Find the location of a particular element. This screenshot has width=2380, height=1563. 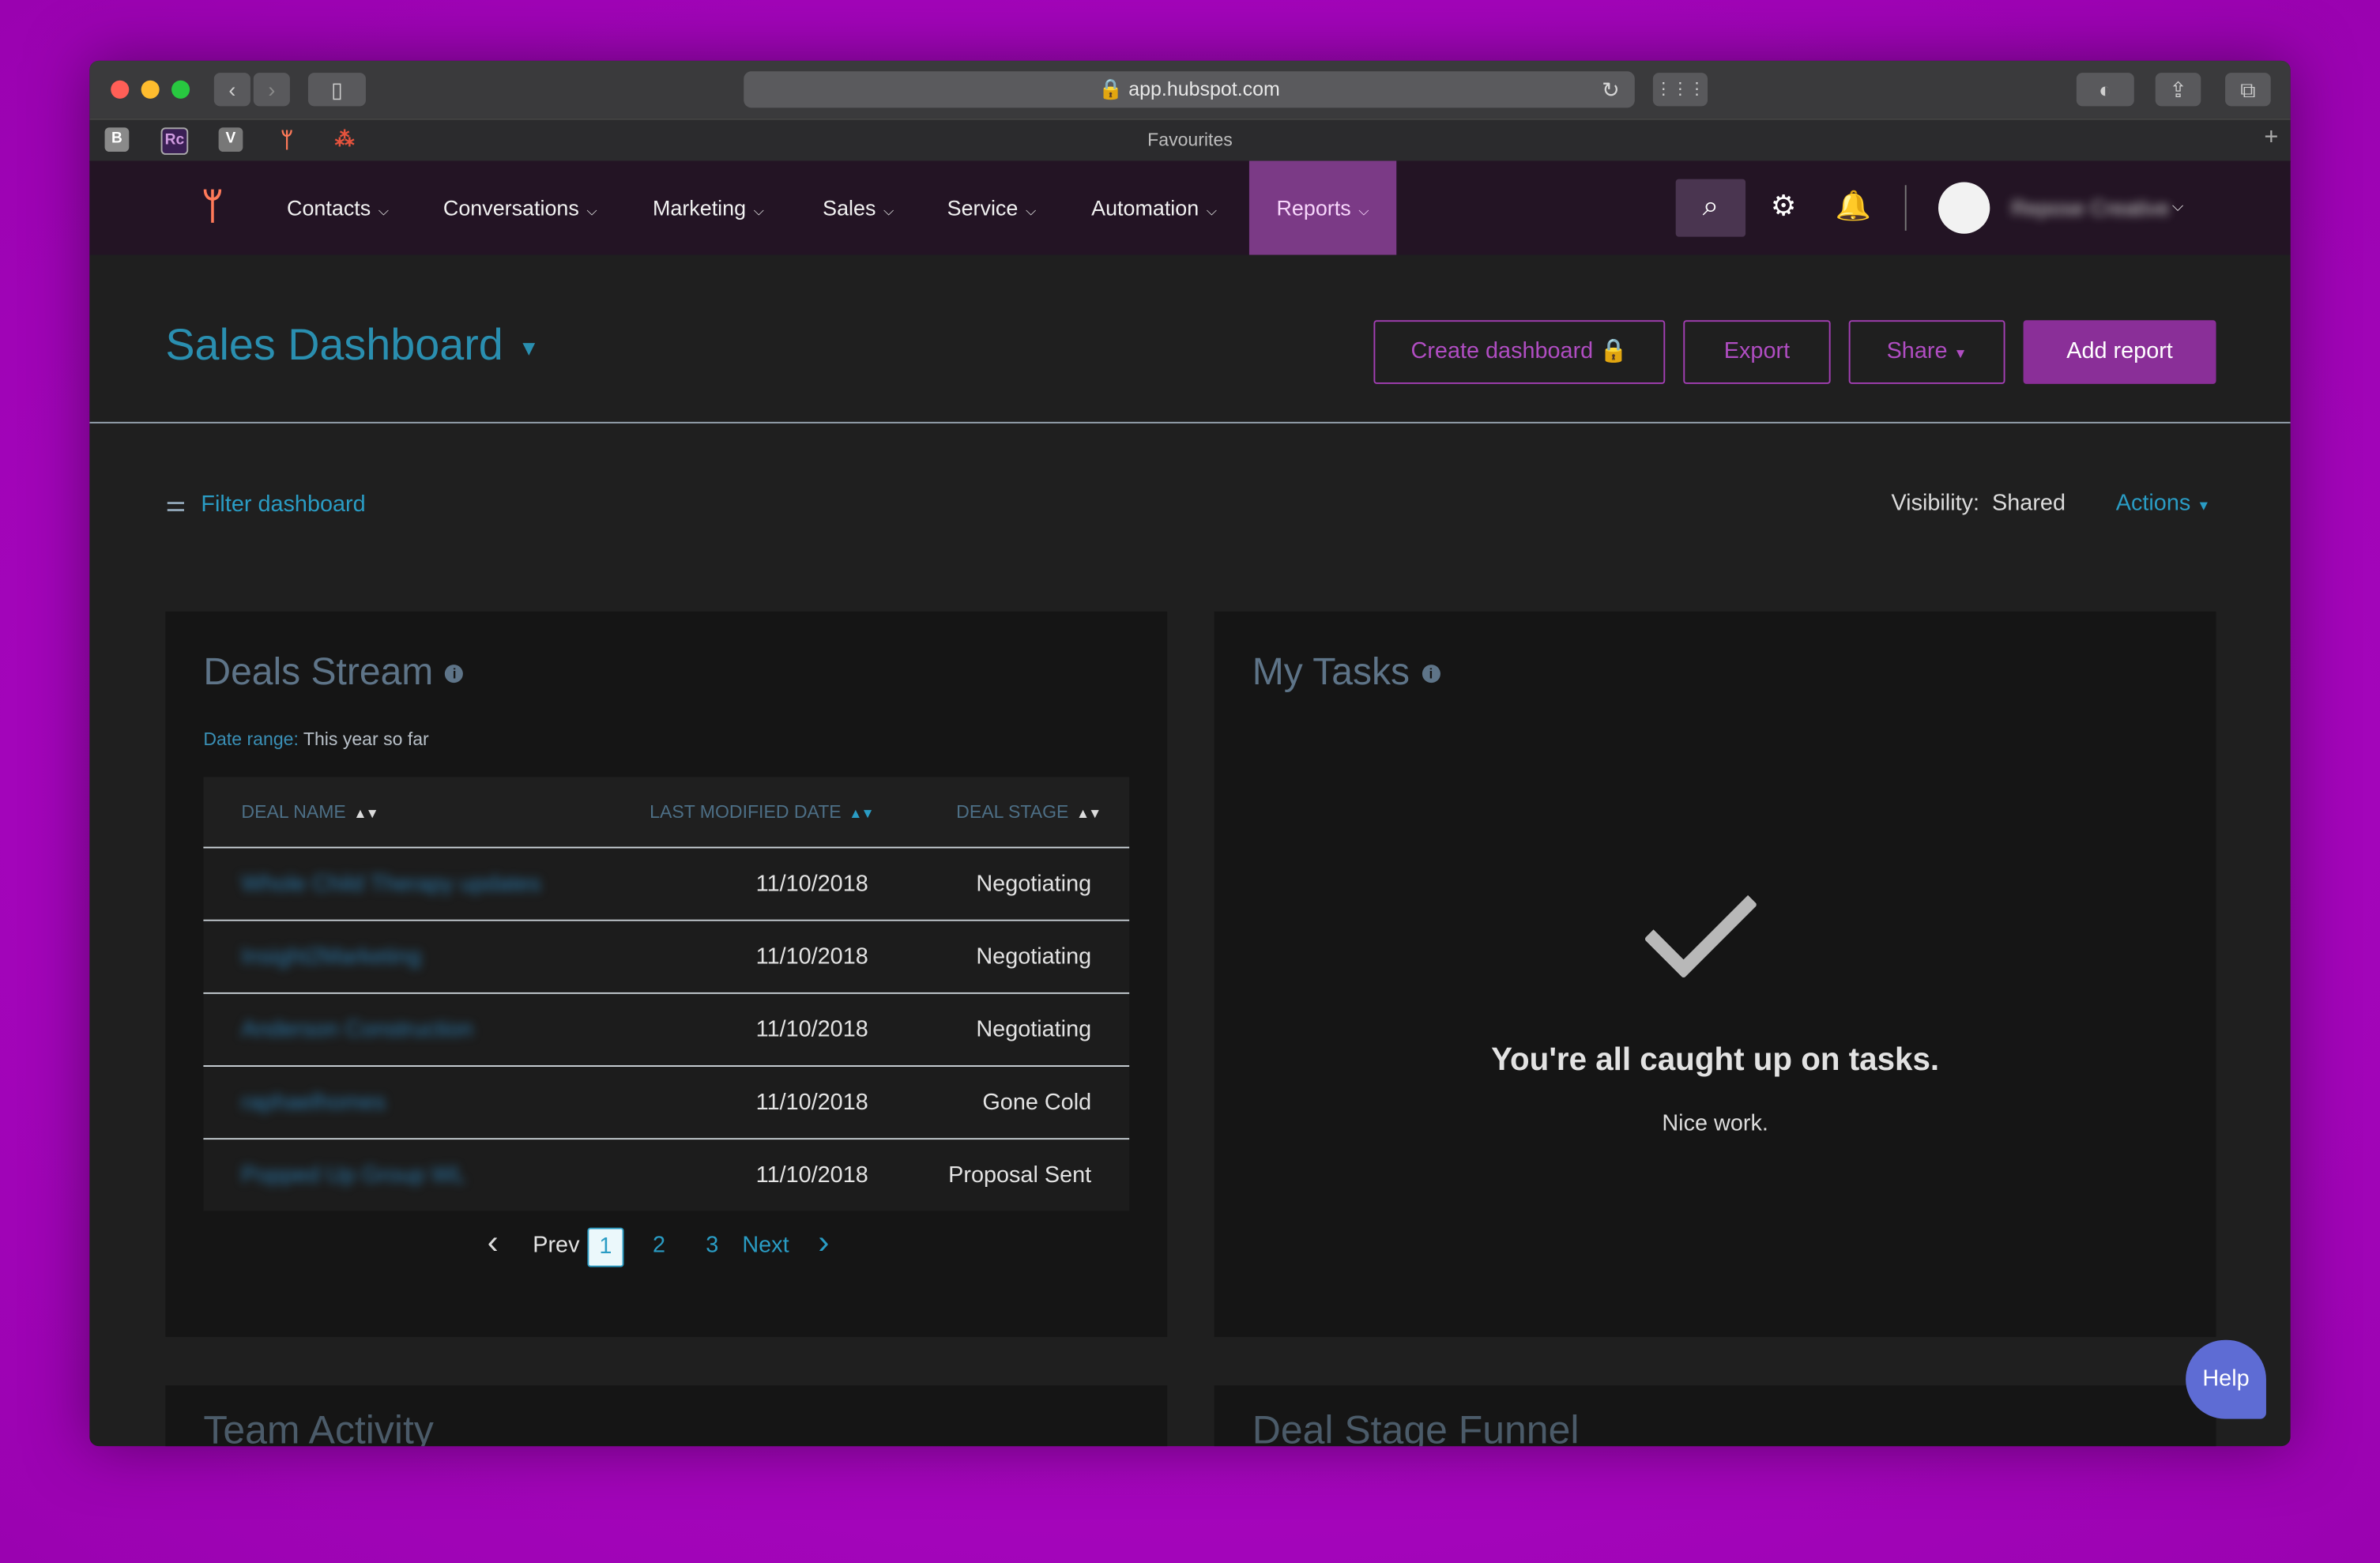

prev-page-button: Prev is located at coordinates (556, 1245).